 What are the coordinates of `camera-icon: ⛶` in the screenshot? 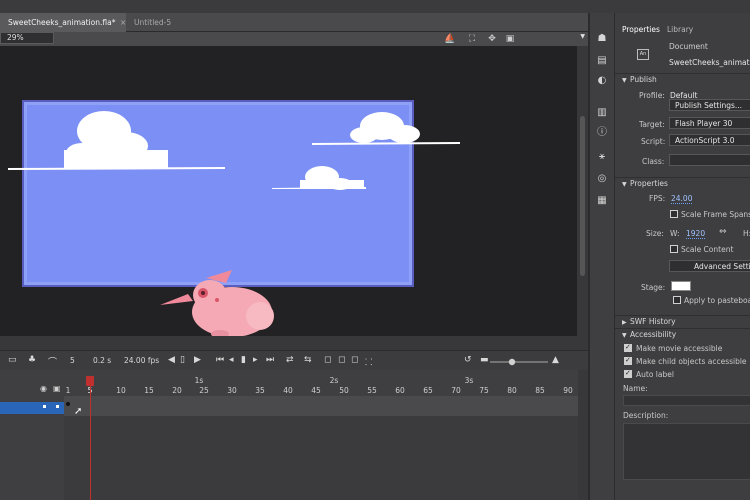 It's located at (472, 39).